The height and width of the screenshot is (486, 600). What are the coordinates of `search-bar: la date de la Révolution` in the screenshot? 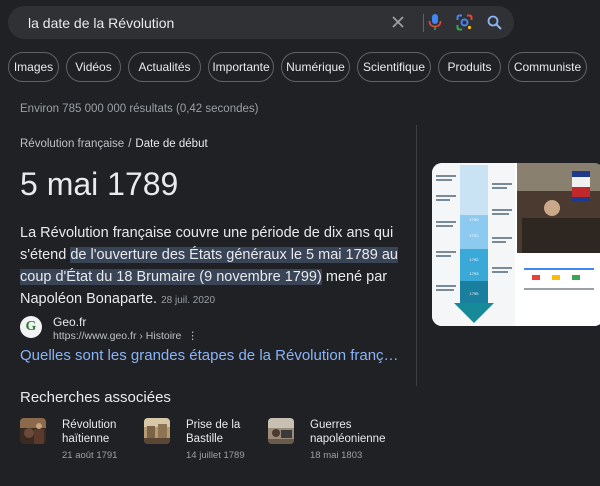 It's located at (261, 22).